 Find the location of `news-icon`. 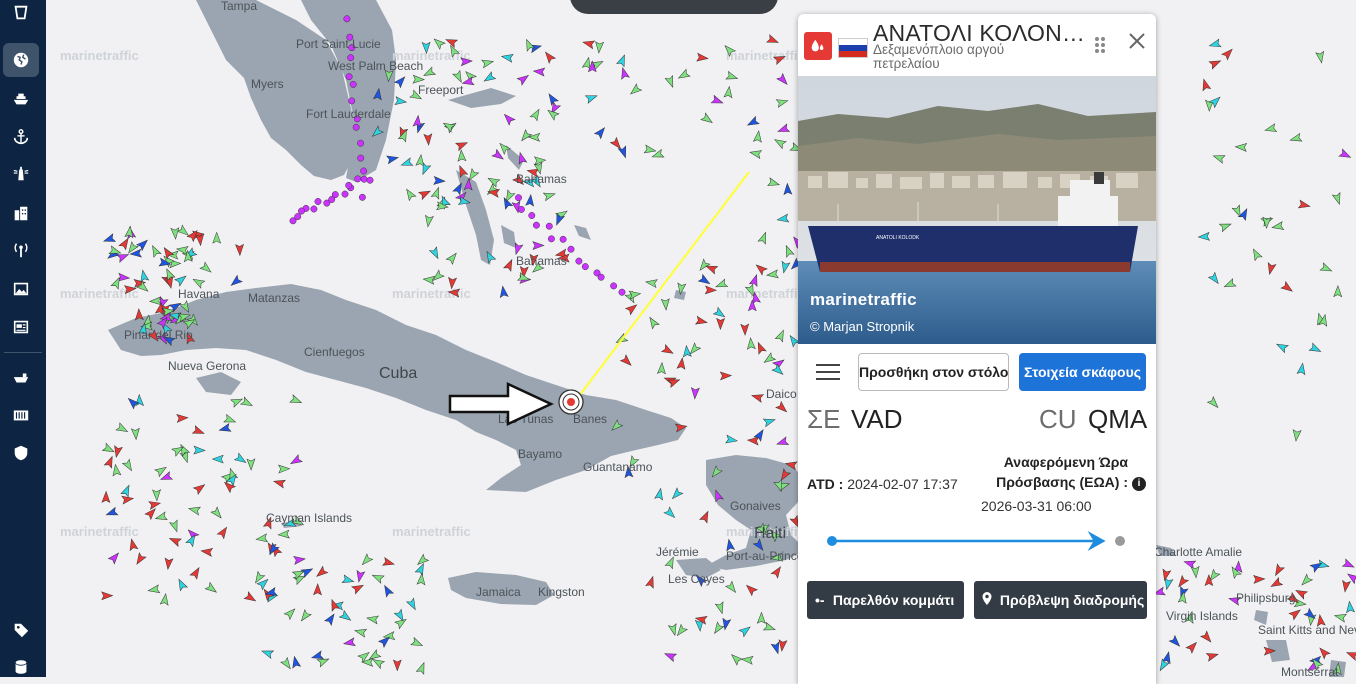

news-icon is located at coordinates (21, 327).